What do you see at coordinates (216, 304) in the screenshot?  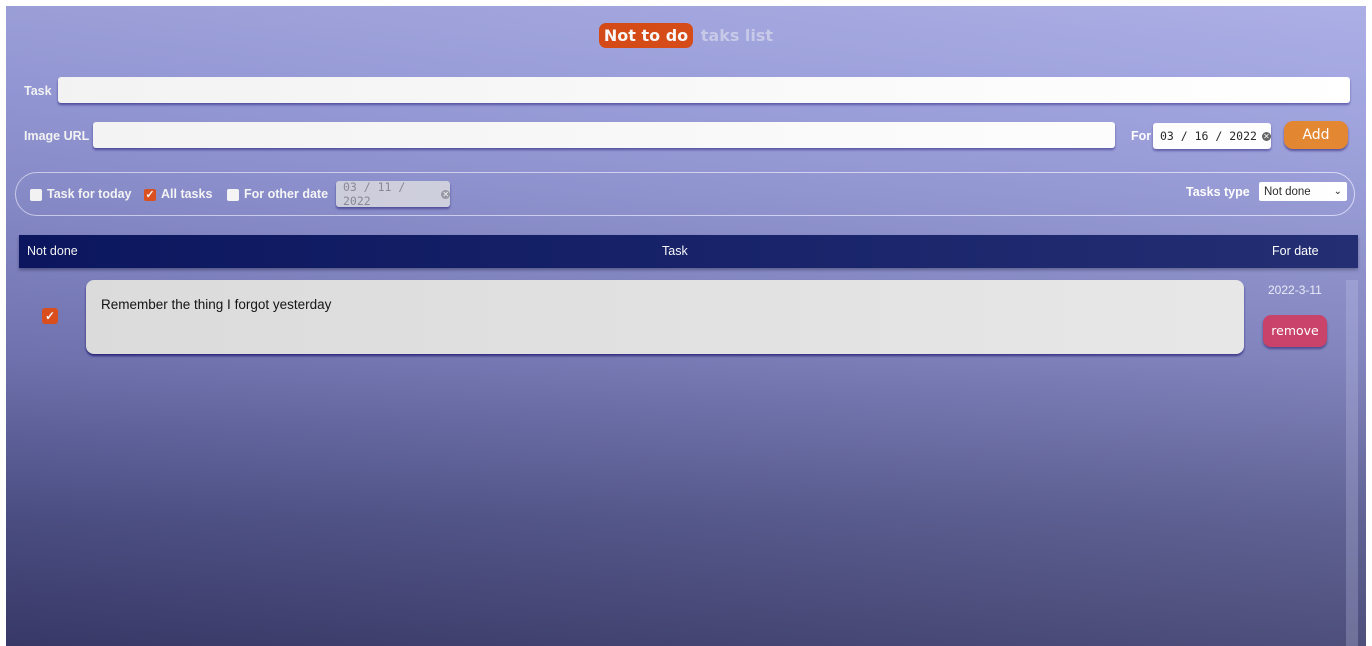 I see `task-text: Remember the thing I forgot yesterday` at bounding box center [216, 304].